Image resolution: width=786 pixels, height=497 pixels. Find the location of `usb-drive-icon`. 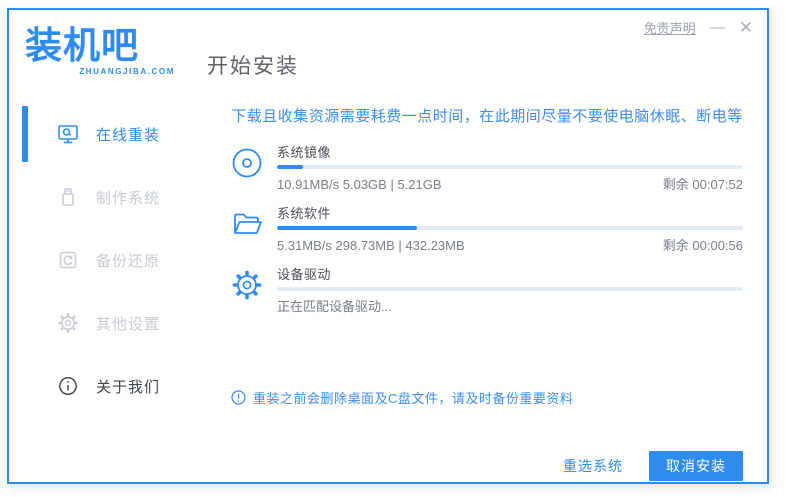

usb-drive-icon is located at coordinates (68, 197).